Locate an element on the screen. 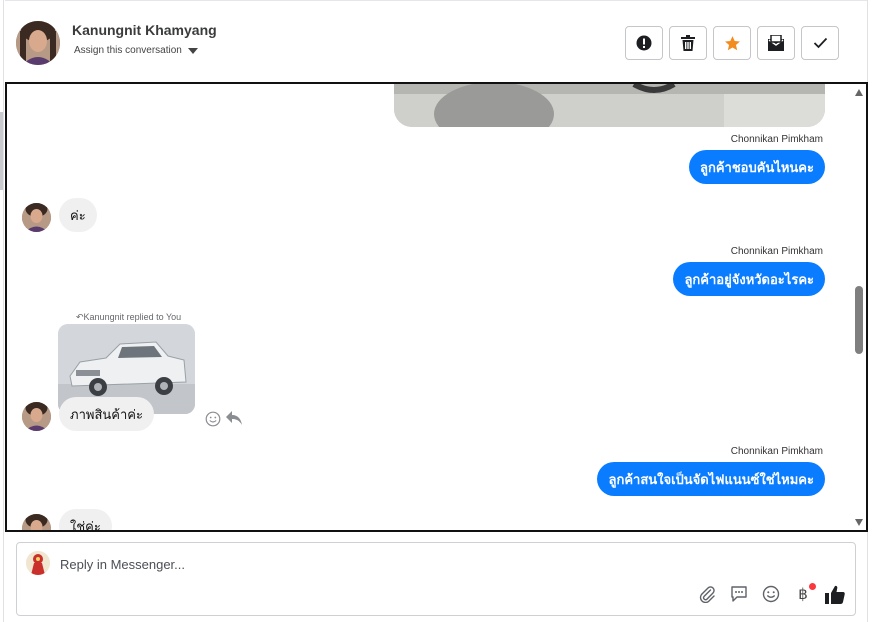  shared-image-partial is located at coordinates (609, 105).